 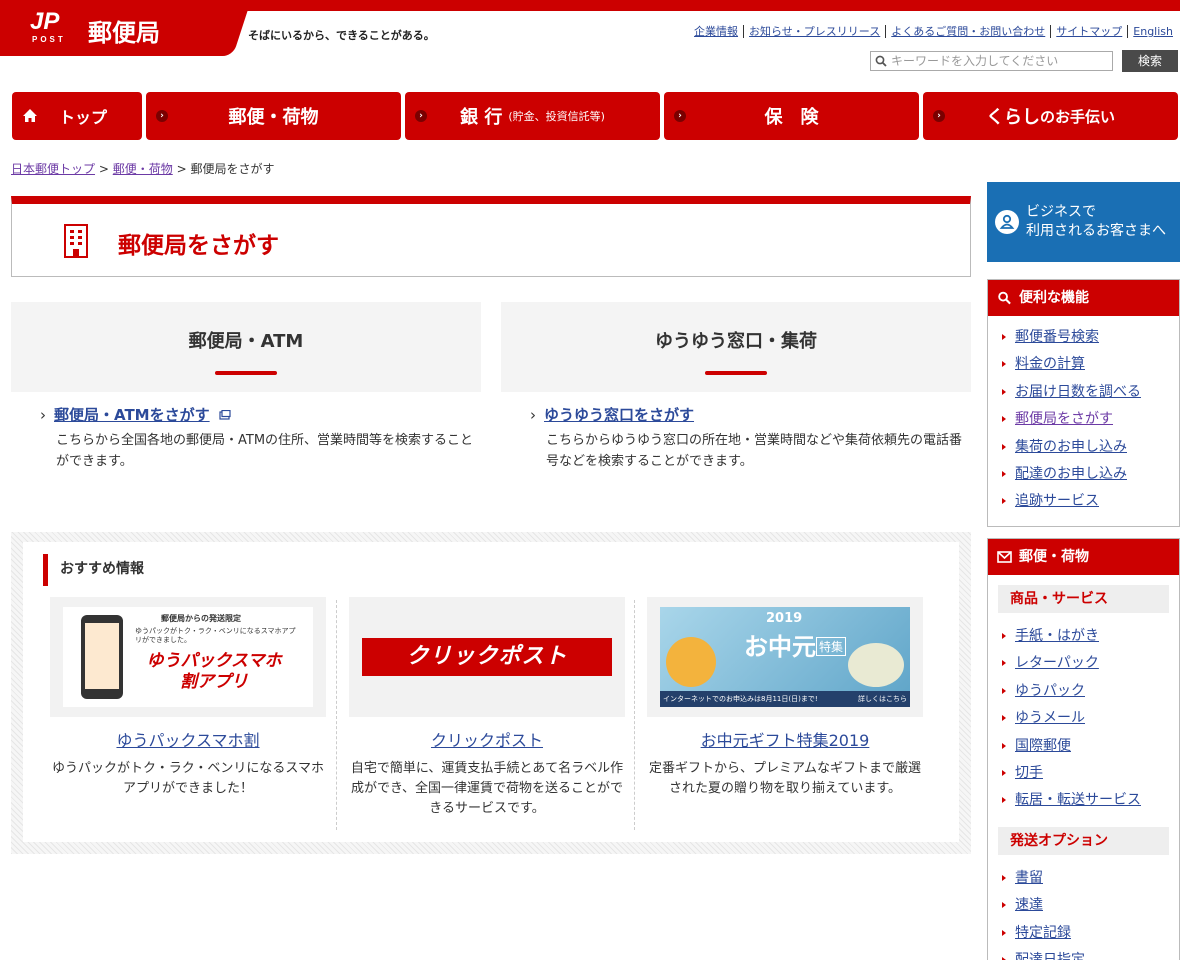 I want to click on phone-image, so click(x=102, y=657).